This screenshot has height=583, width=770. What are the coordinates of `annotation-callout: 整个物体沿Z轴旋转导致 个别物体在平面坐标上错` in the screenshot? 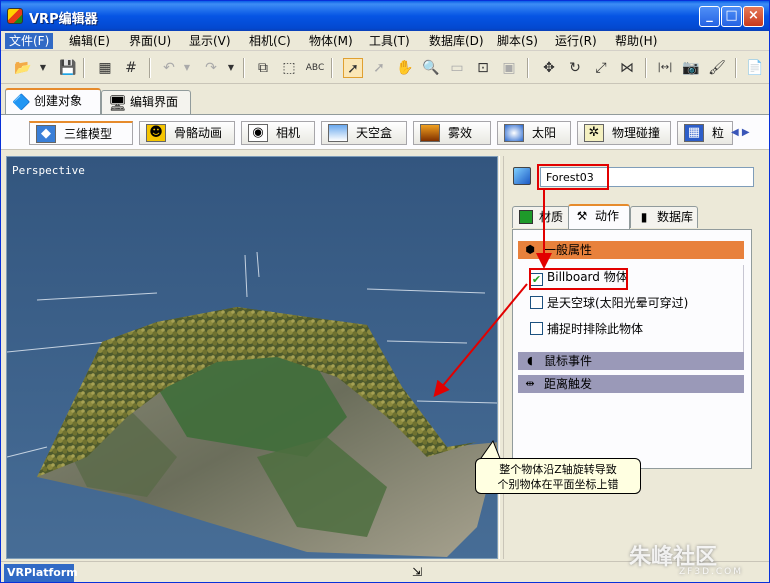 It's located at (558, 476).